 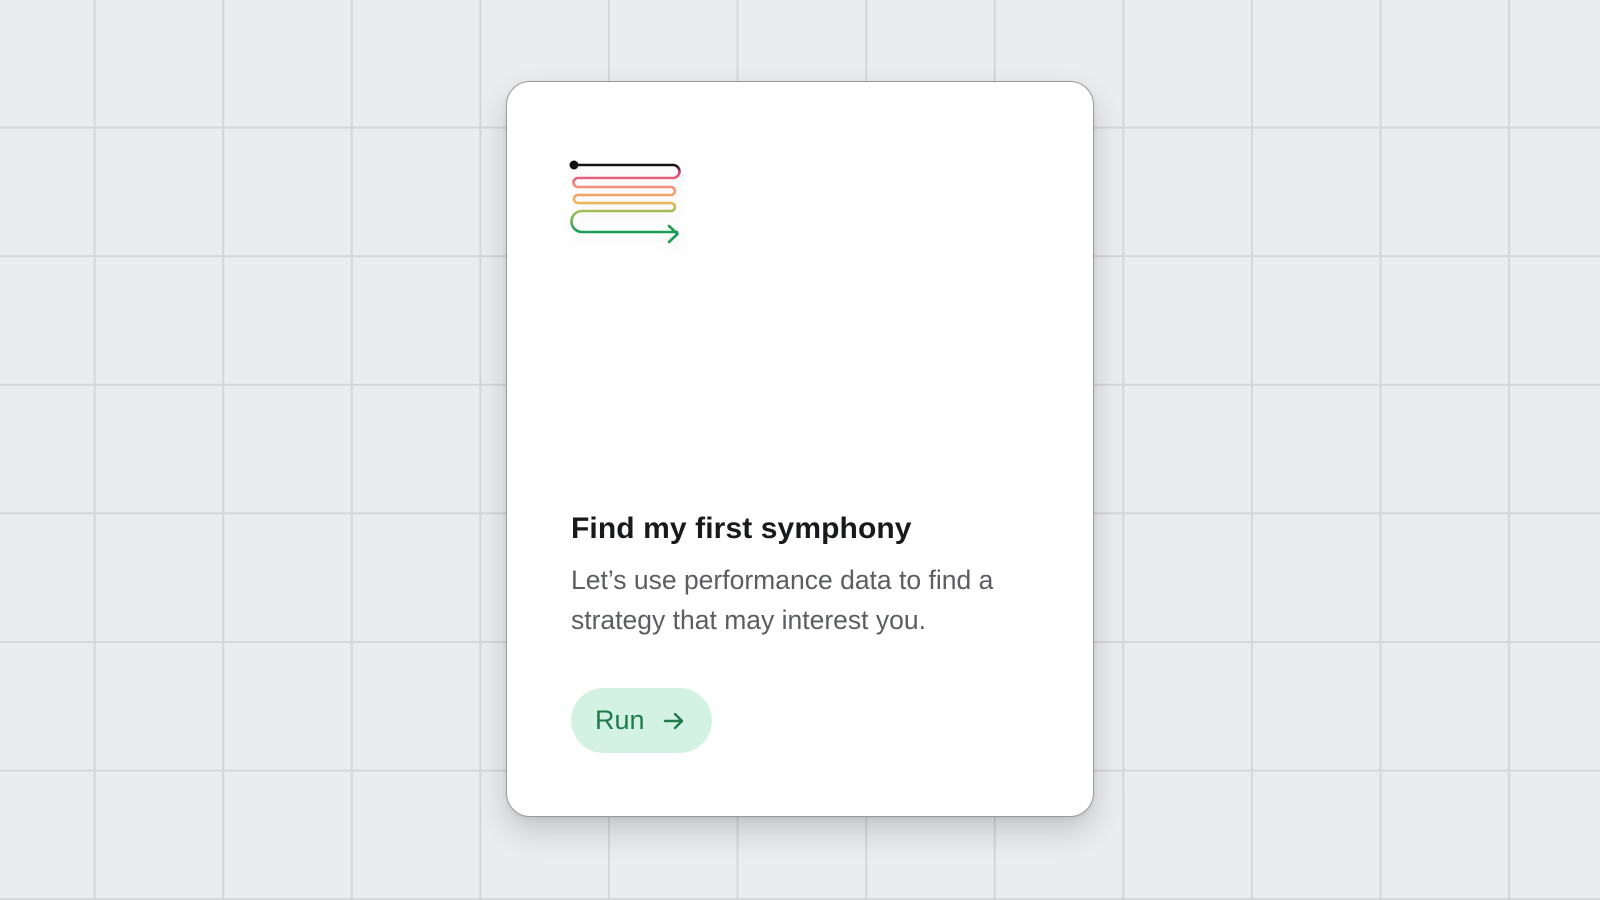 What do you see at coordinates (674, 721) in the screenshot?
I see `arrow-right-icon` at bounding box center [674, 721].